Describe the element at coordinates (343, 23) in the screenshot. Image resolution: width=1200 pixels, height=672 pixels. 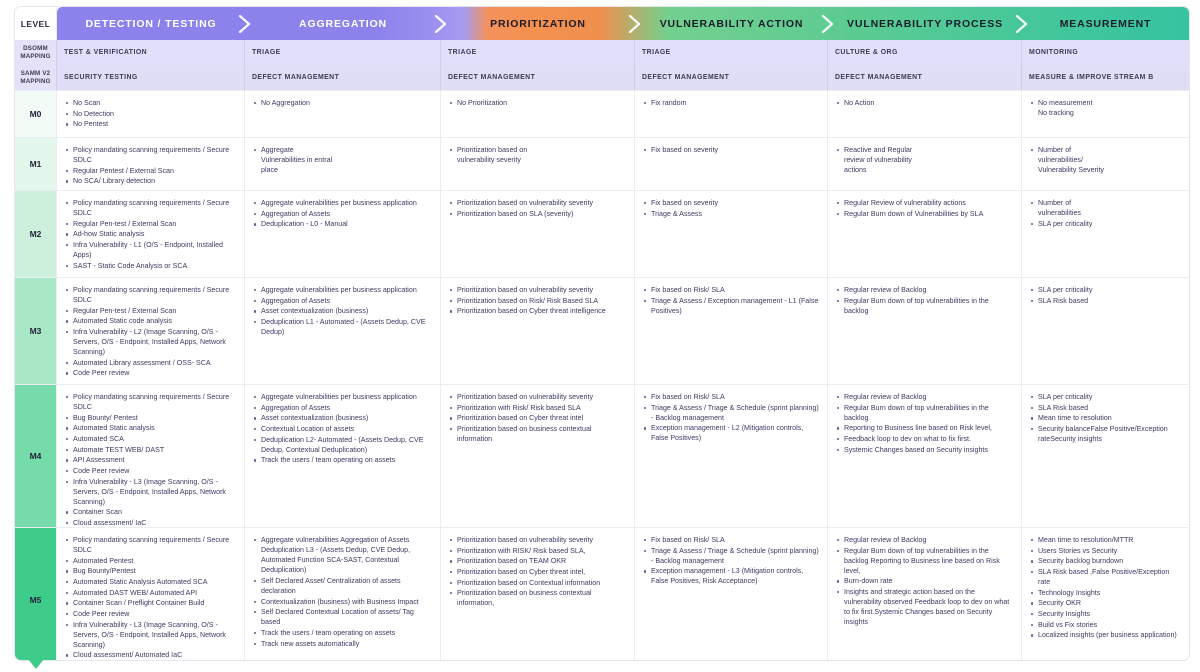
I see `stream-header-label: AGGREGATION` at that location.